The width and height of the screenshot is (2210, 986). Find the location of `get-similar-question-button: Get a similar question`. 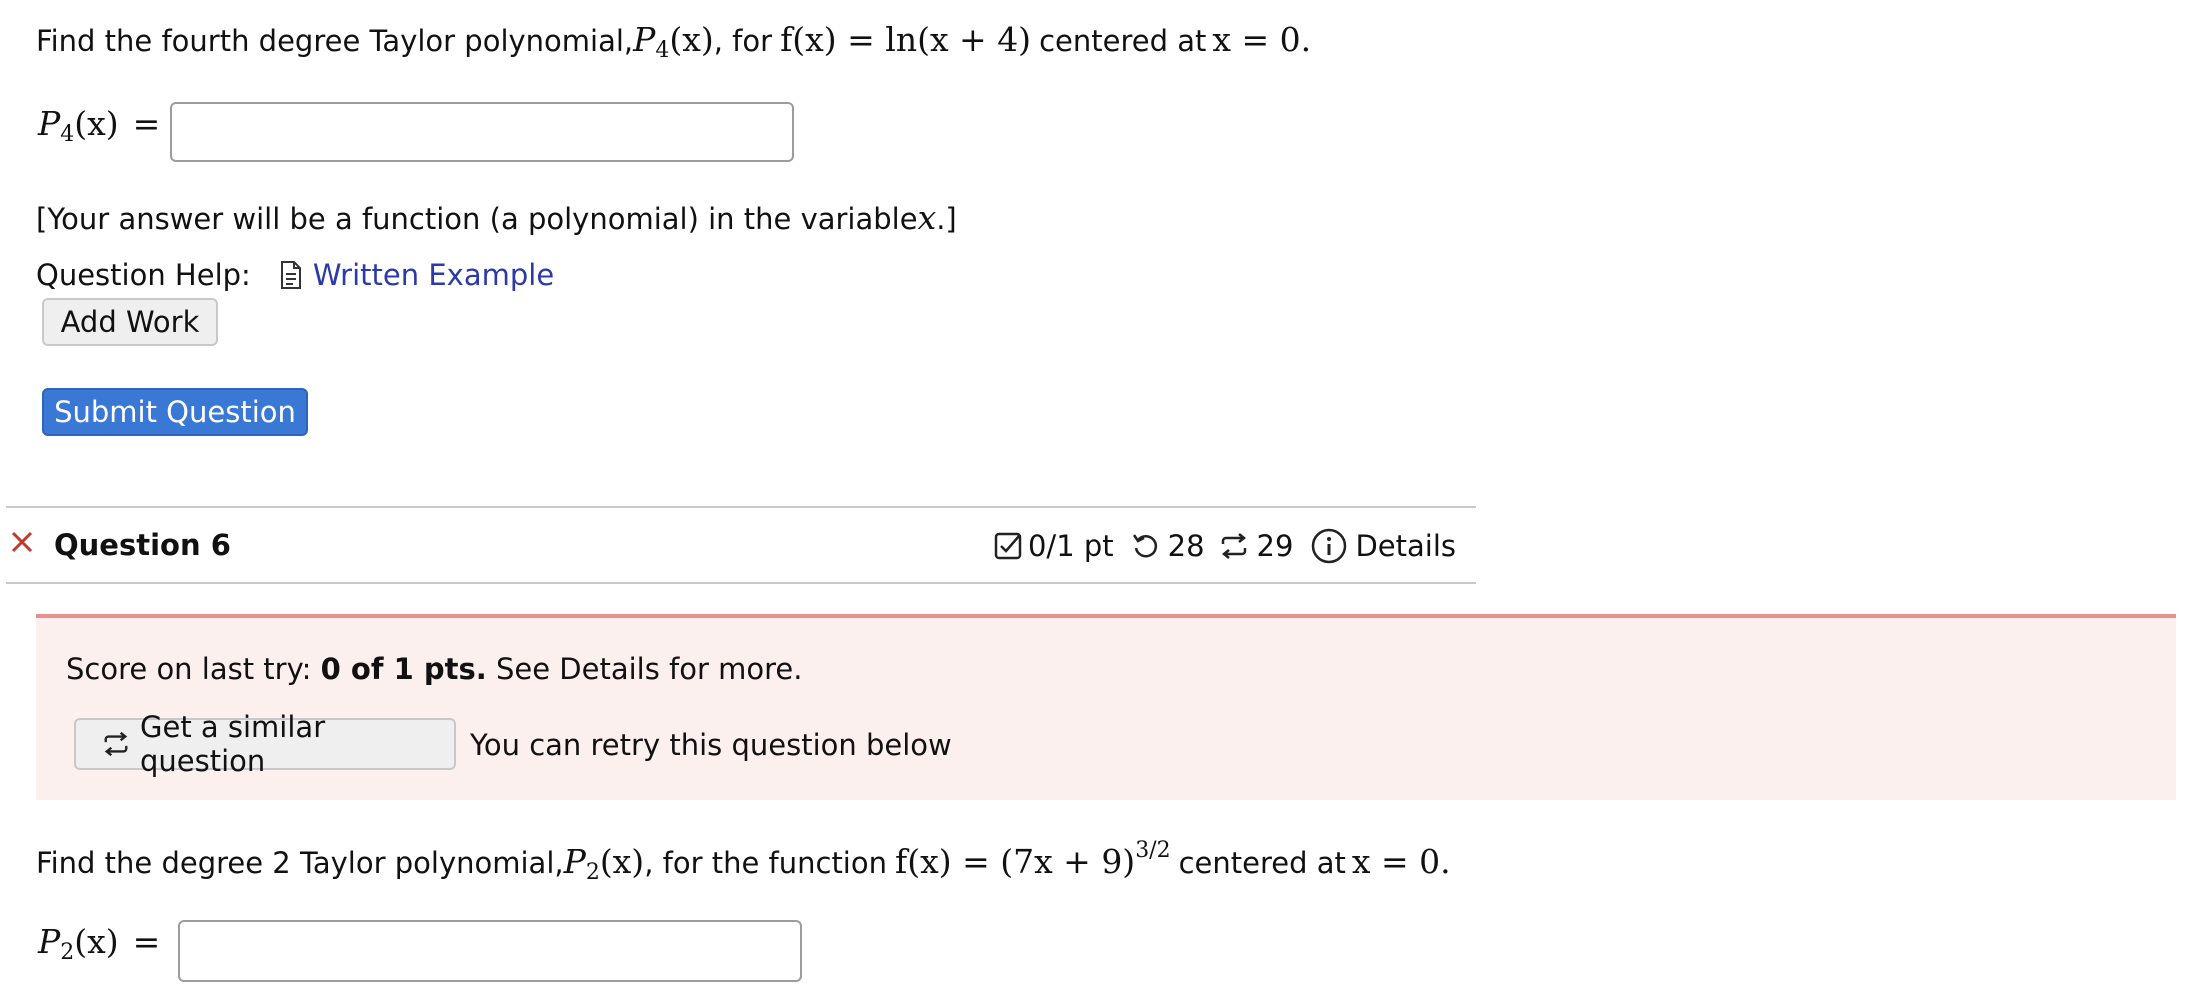

get-similar-question-button: Get a similar question is located at coordinates (265, 744).